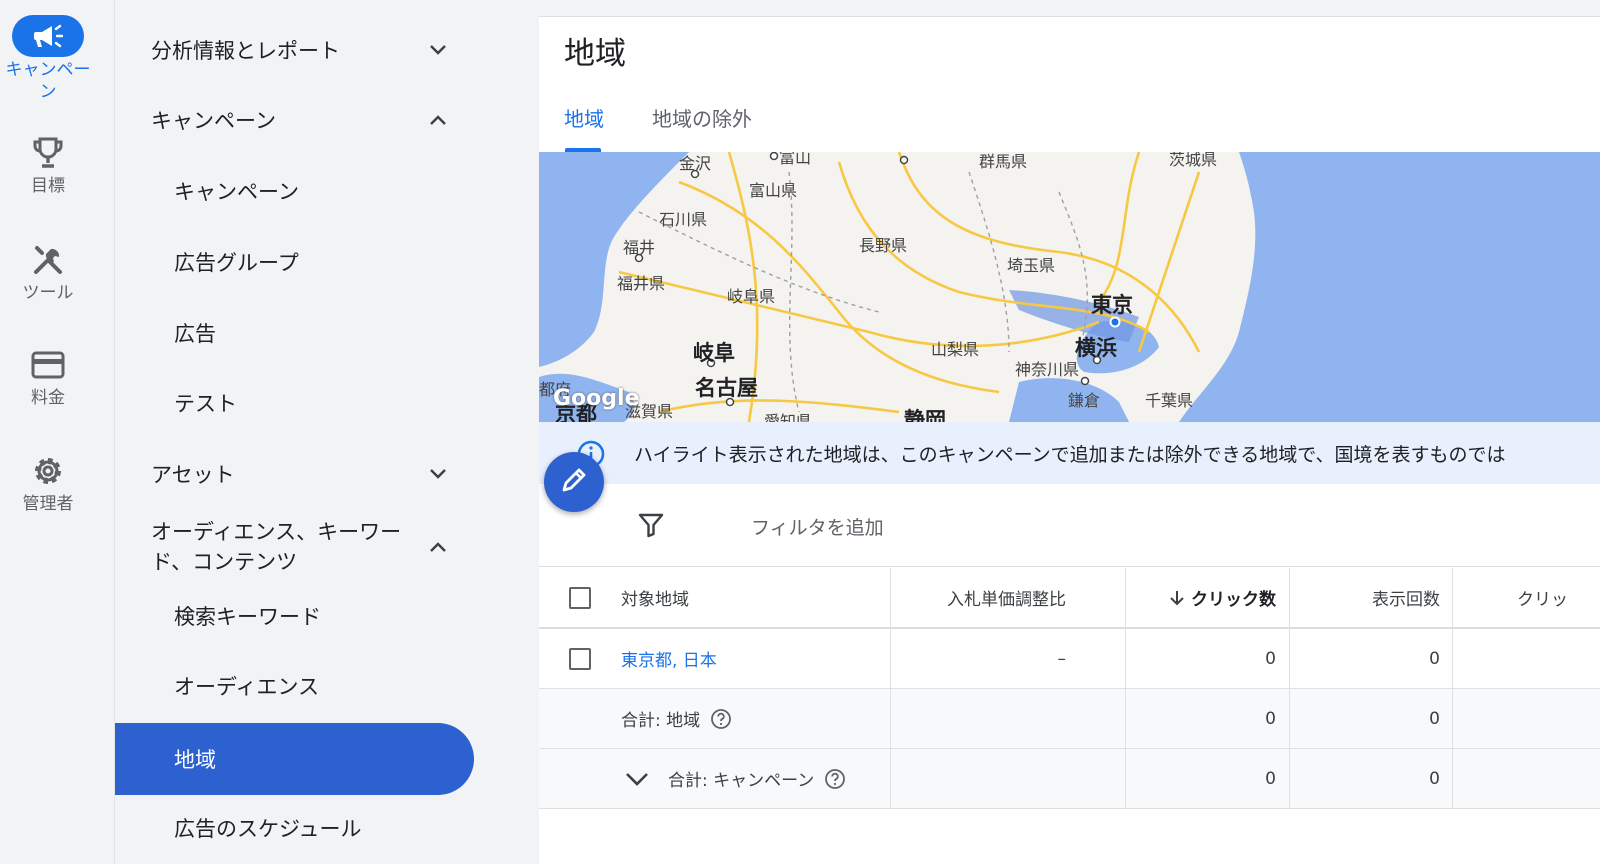 This screenshot has height=864, width=1600. Describe the element at coordinates (48, 398) in the screenshot. I see `rail-label-billing: 料金` at that location.